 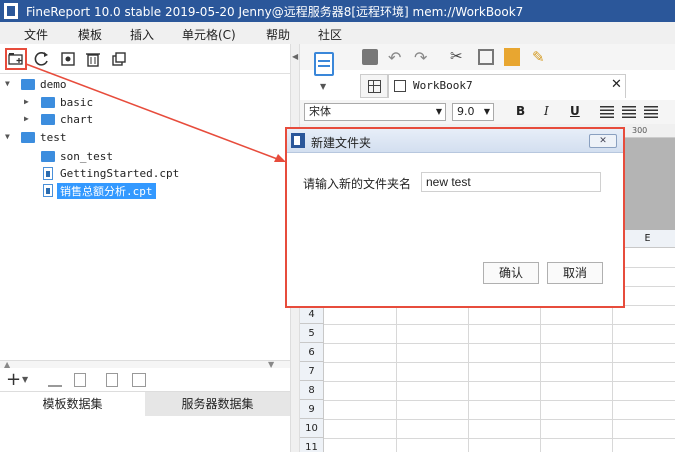 I want to click on collapse-left-icon: ◀, so click(x=295, y=56).